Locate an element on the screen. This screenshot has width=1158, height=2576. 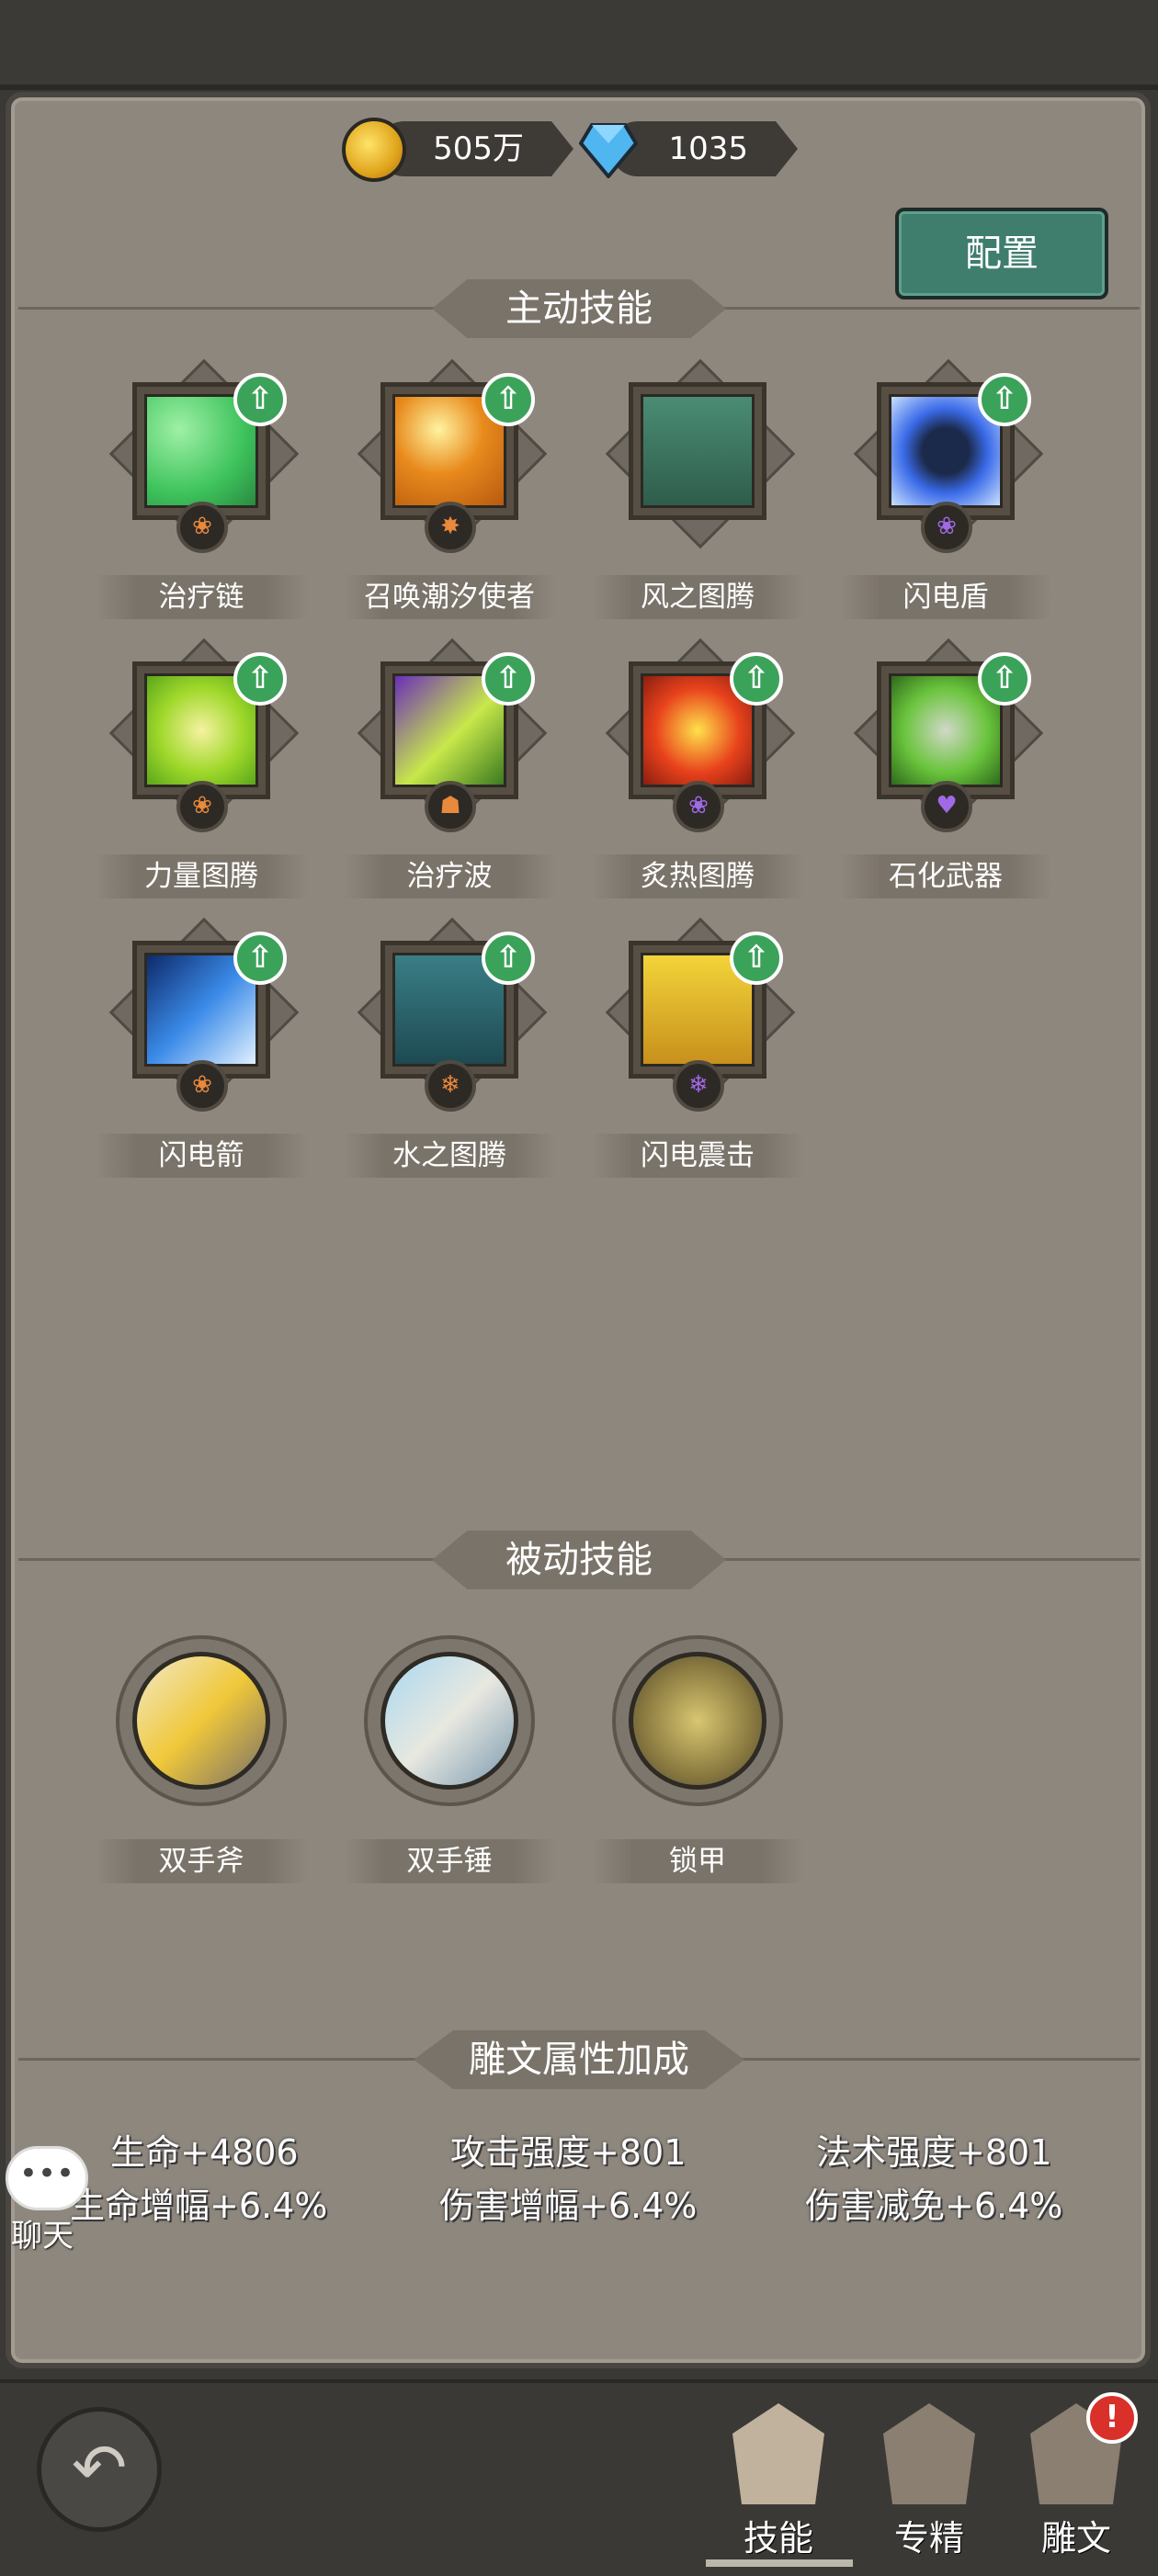
chat-bubble-icon: ••• is located at coordinates (47, 2178).